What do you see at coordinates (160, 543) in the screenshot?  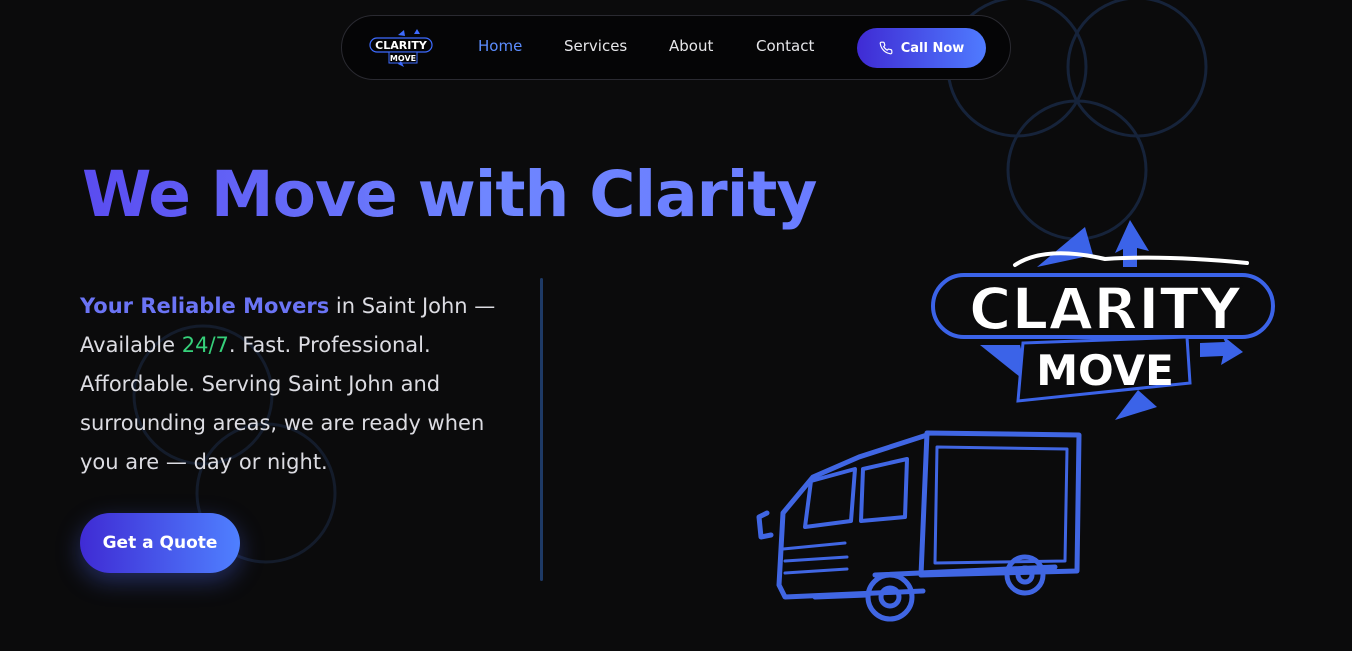 I see `get-a-quote-button: Get a Quote` at bounding box center [160, 543].